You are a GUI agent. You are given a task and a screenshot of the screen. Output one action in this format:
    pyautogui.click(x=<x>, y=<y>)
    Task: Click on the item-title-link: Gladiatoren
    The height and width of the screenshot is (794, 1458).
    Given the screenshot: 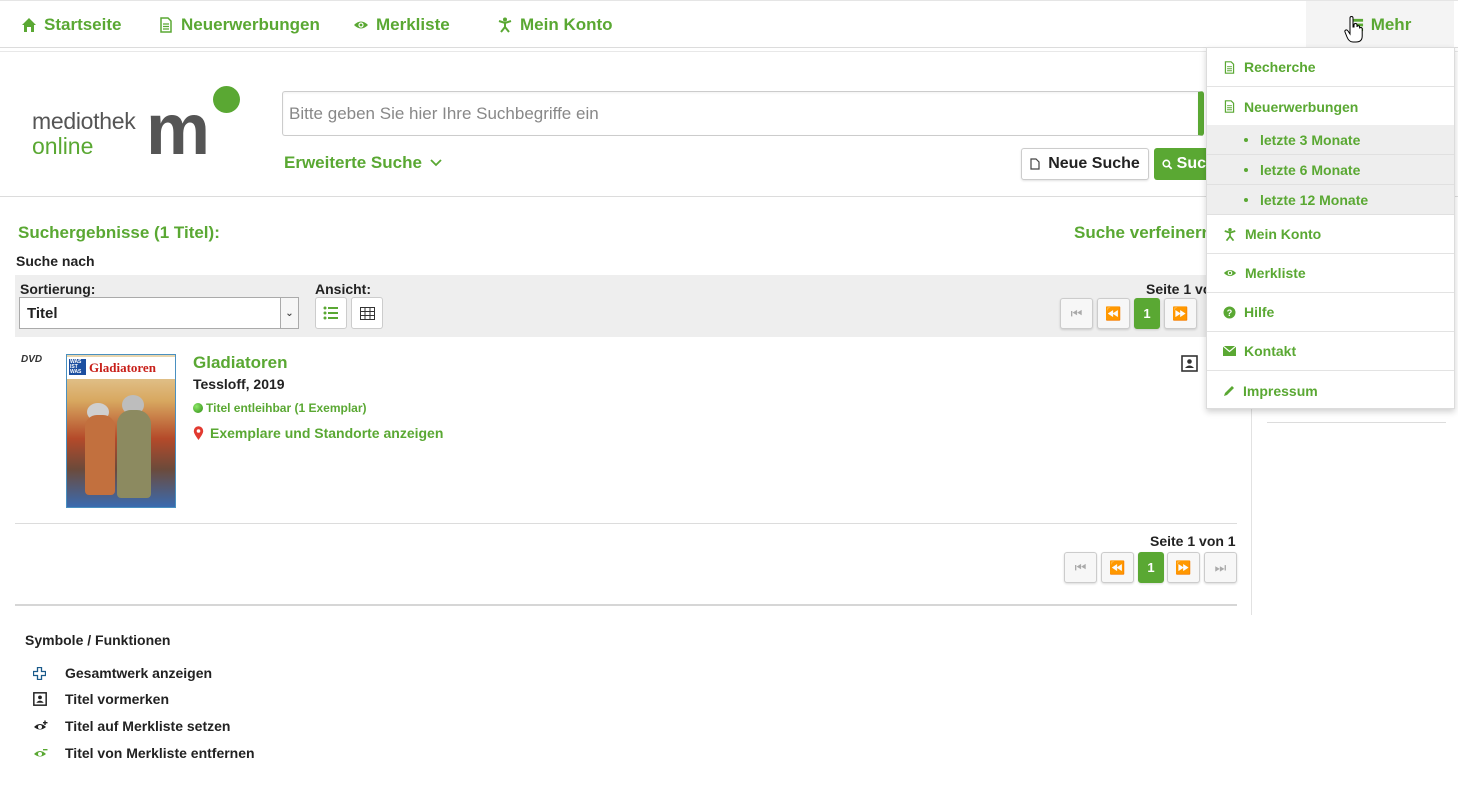 What is the action you would take?
    pyautogui.click(x=240, y=363)
    